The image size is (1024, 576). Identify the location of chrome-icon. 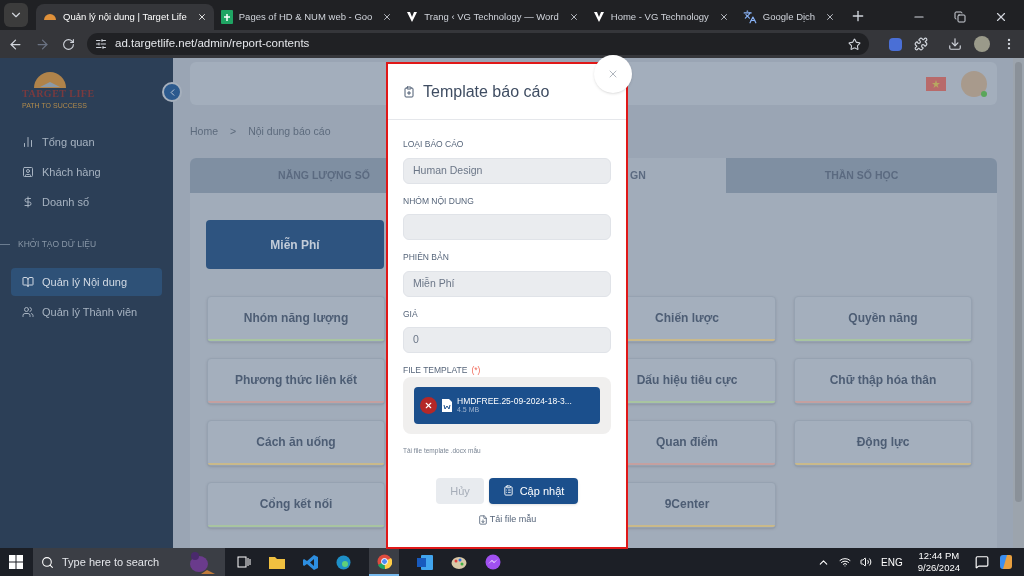
(384, 561).